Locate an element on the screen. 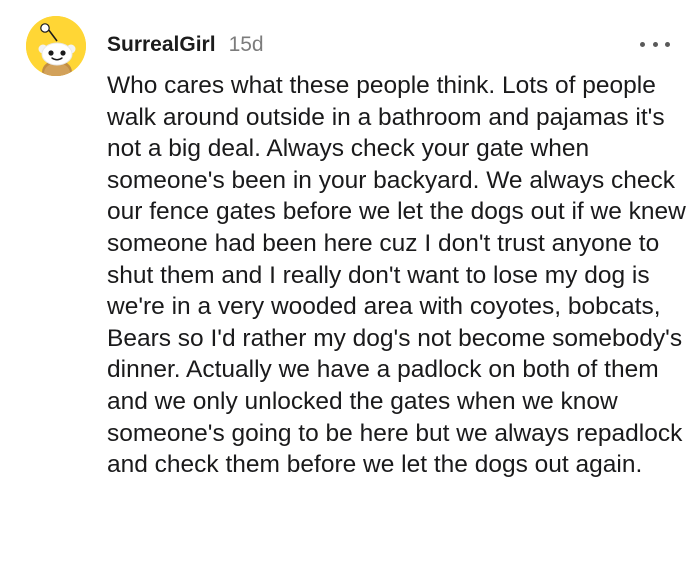 This screenshot has height=567, width=700. username: SurrealGirl is located at coordinates (161, 45).